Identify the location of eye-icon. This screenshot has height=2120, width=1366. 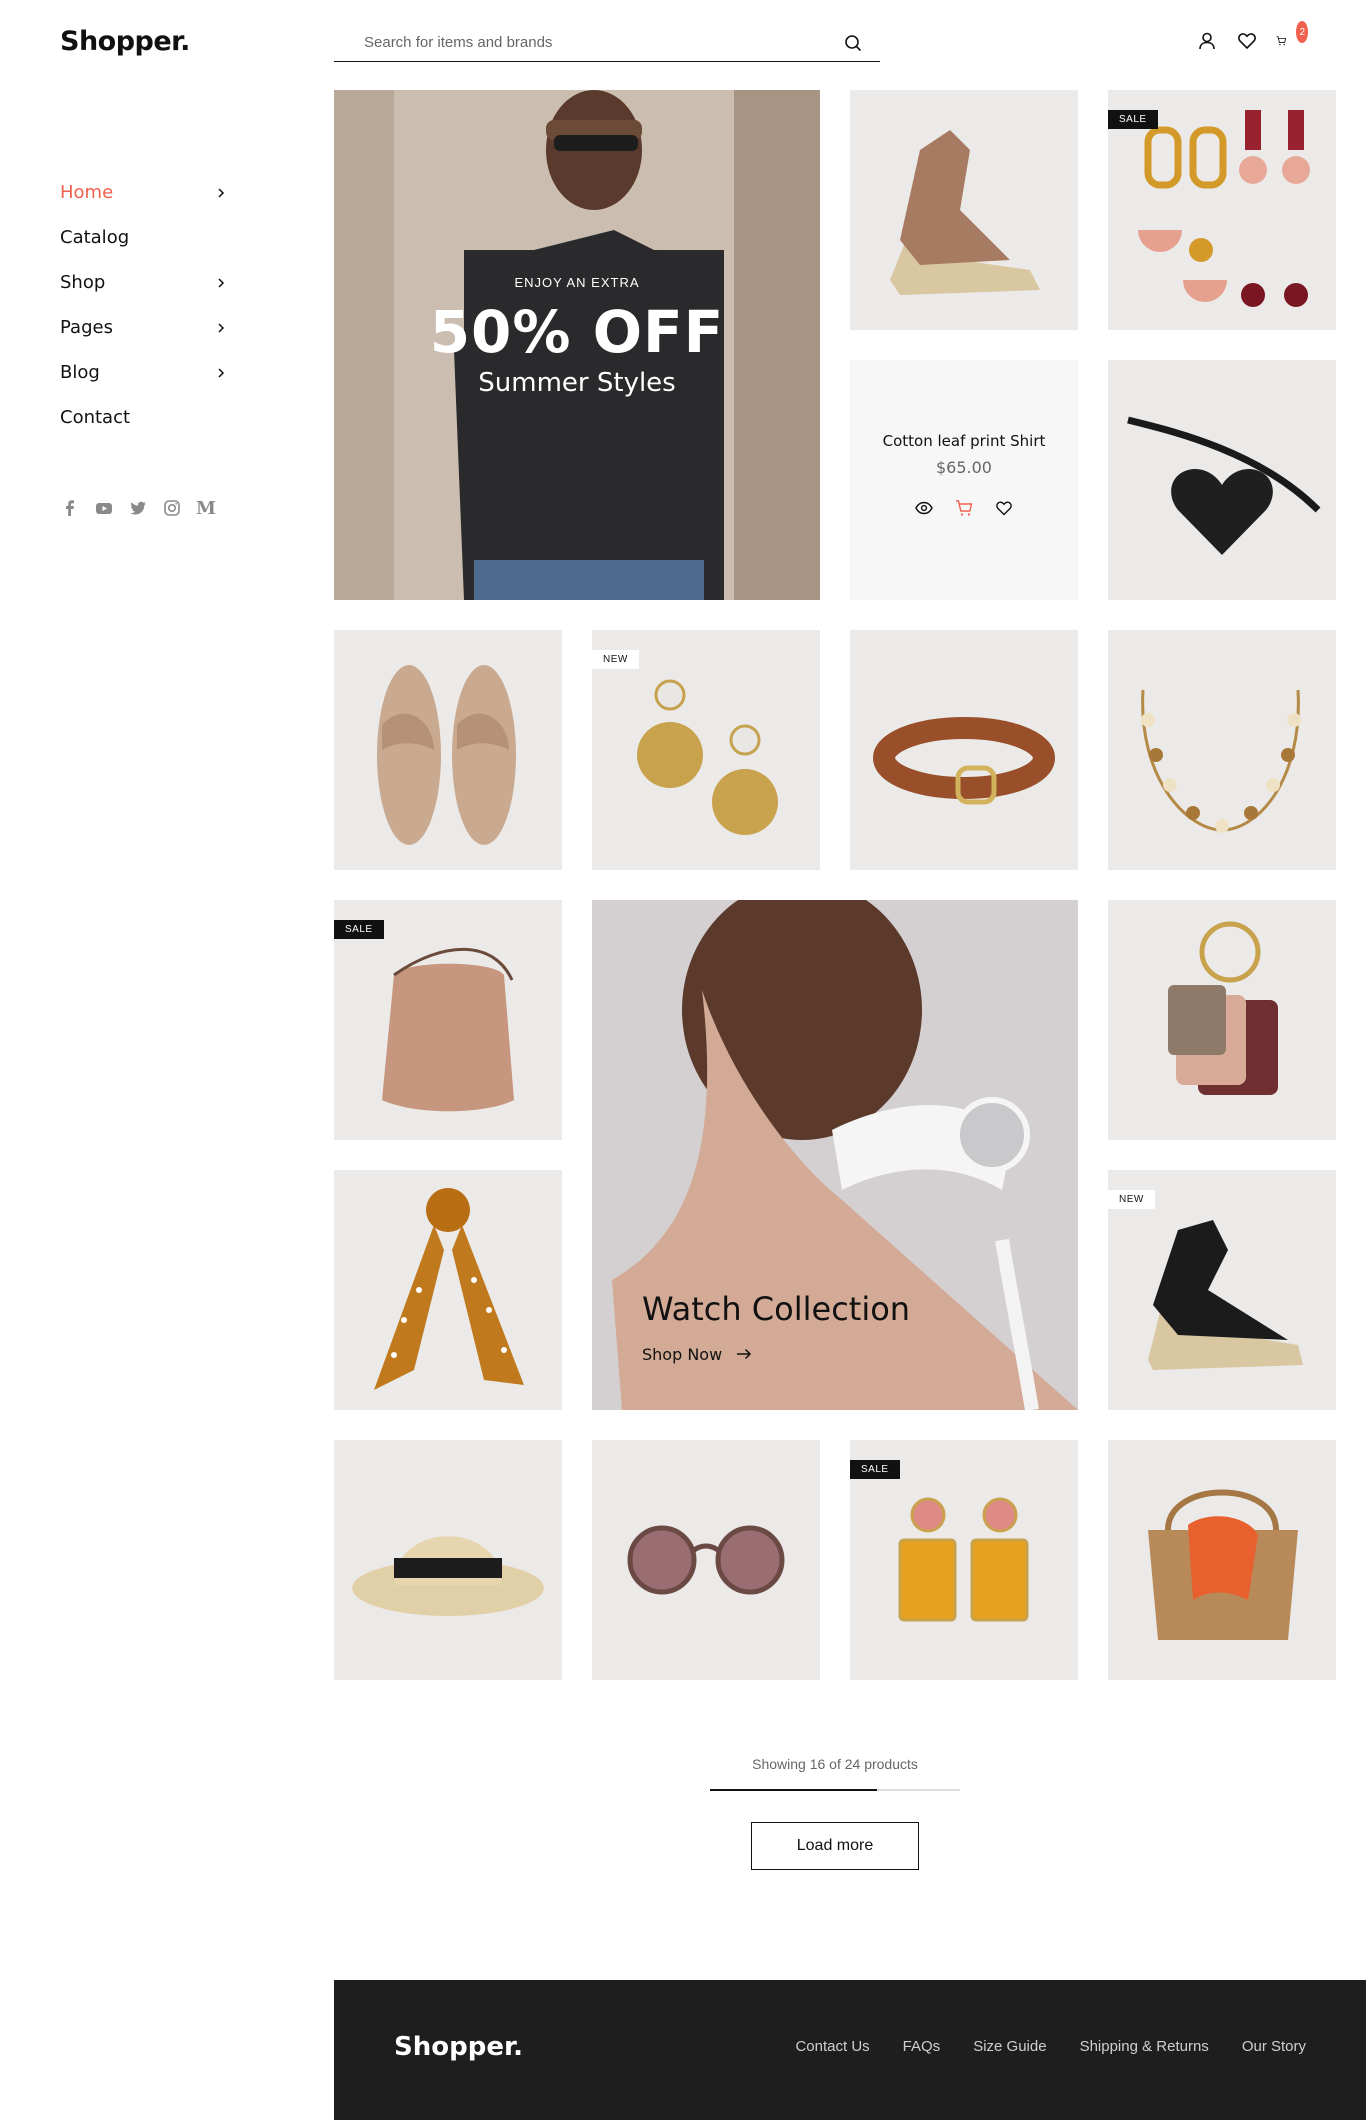
(924, 508).